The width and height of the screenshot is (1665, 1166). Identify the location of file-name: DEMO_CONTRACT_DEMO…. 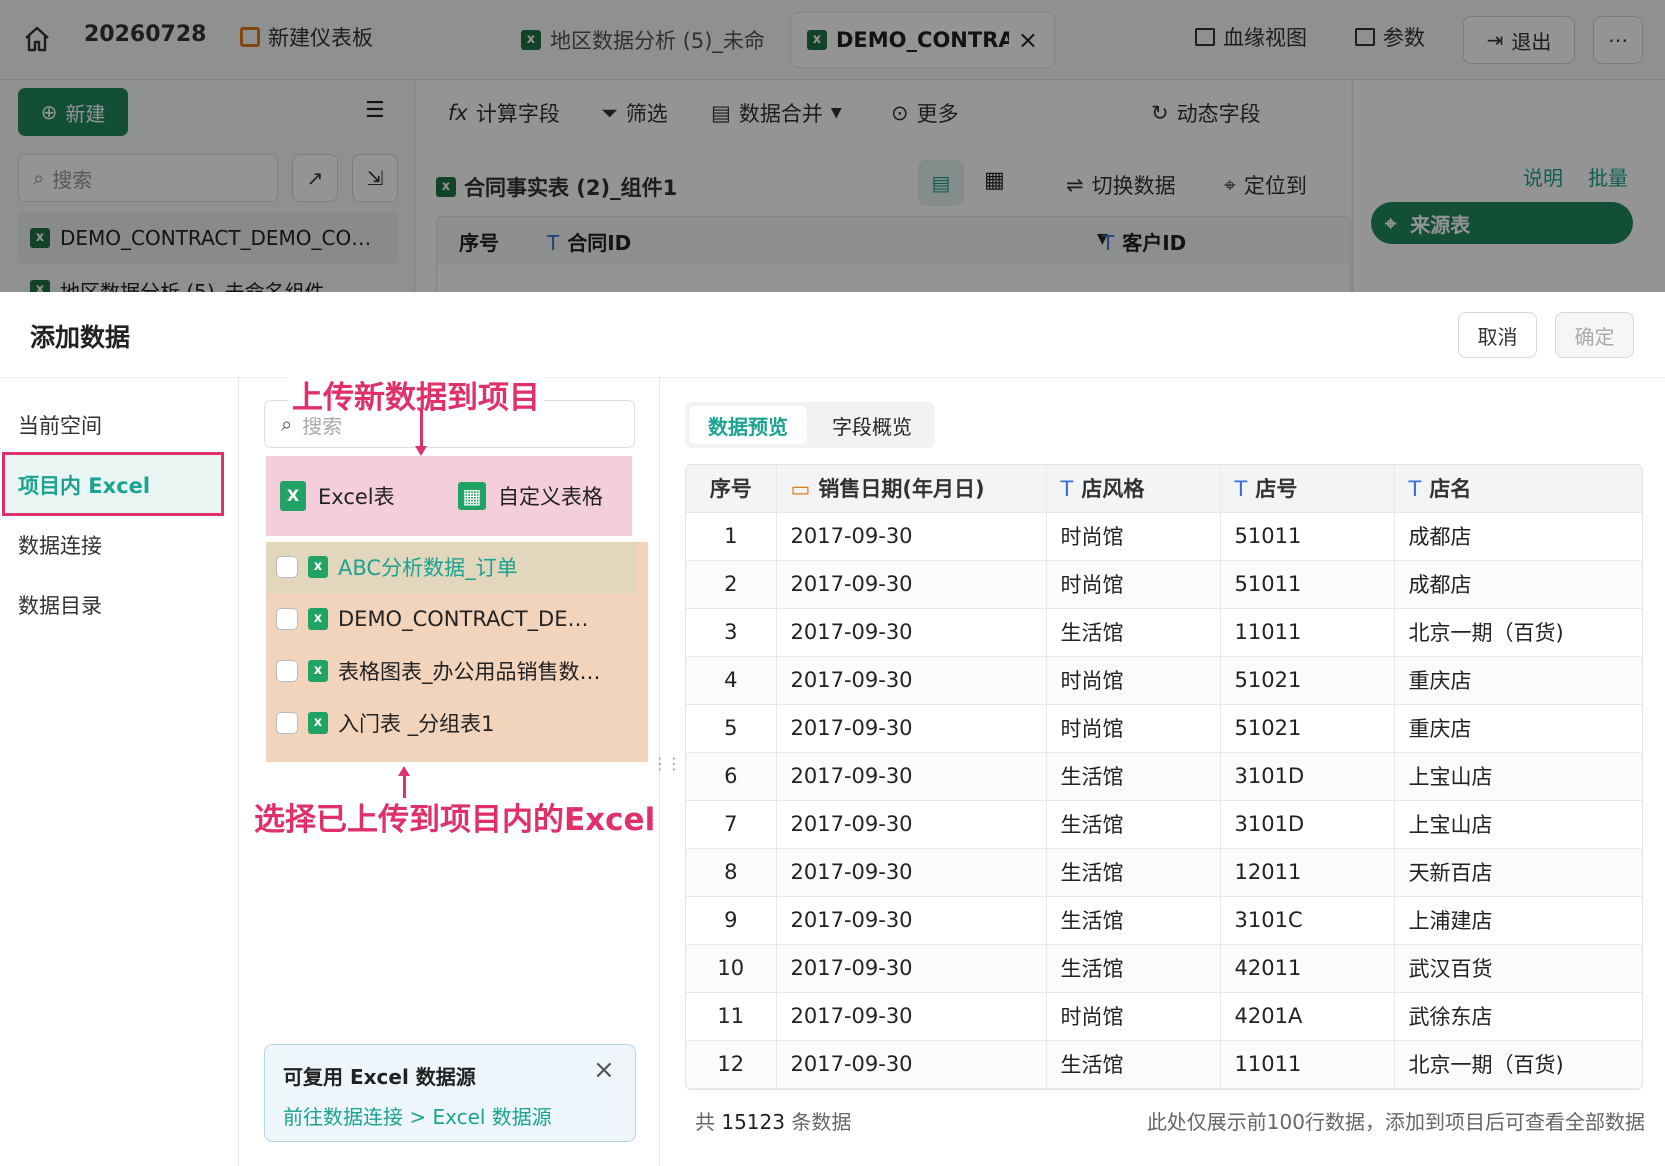
(469, 619).